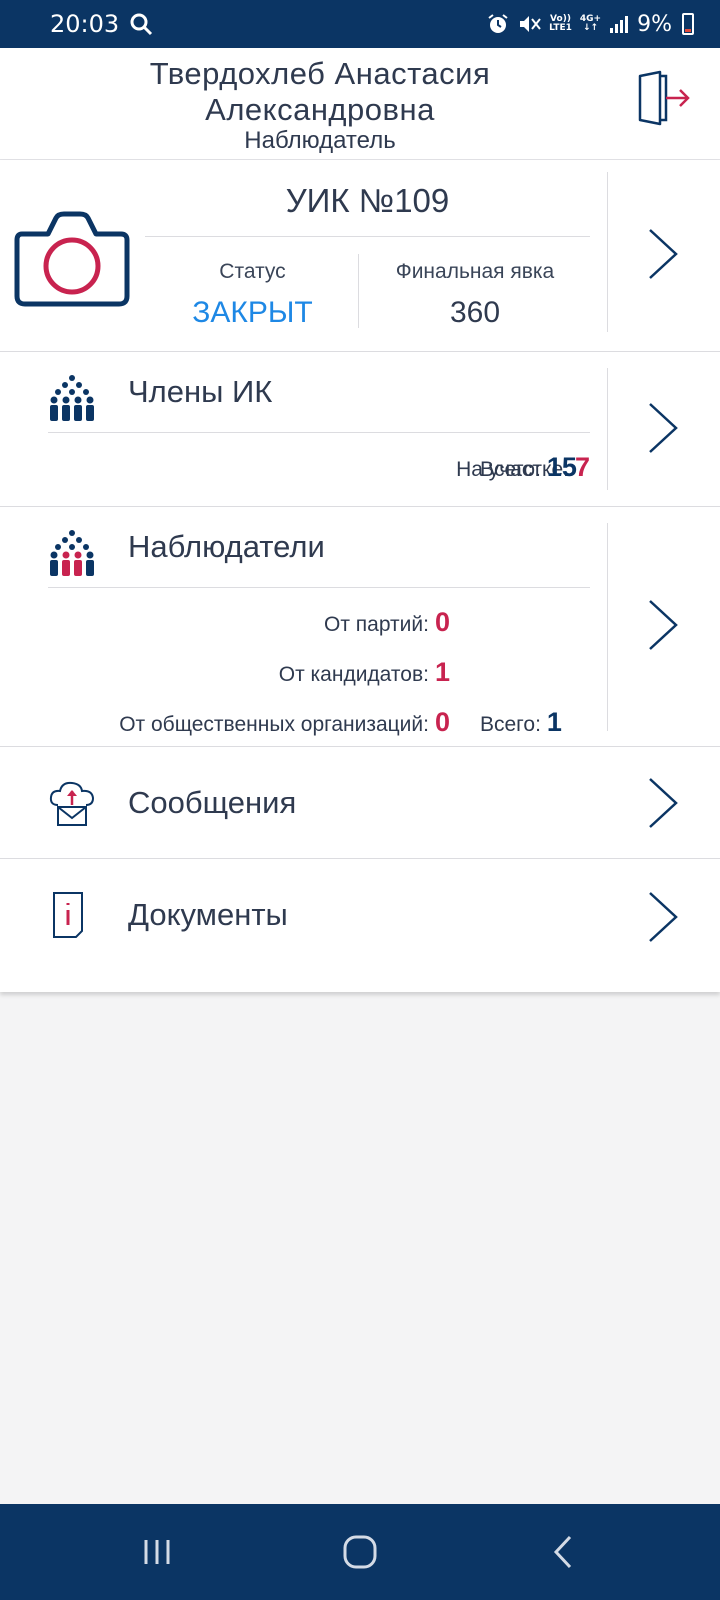 This screenshot has width=720, height=1600. Describe the element at coordinates (252, 271) in the screenshot. I see `status-label: Статус` at that location.